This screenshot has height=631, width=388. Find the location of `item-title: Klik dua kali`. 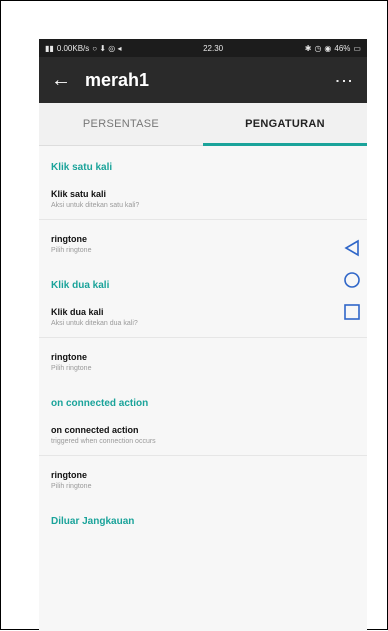

item-title: Klik dua kali is located at coordinates (77, 312).